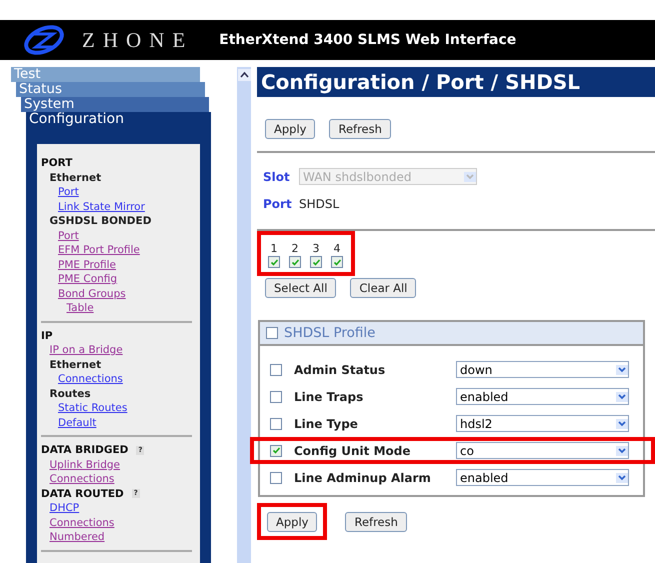 Image resolution: width=655 pixels, height=563 pixels. I want to click on page-title: Configuration / Port / SHDSL, so click(456, 82).